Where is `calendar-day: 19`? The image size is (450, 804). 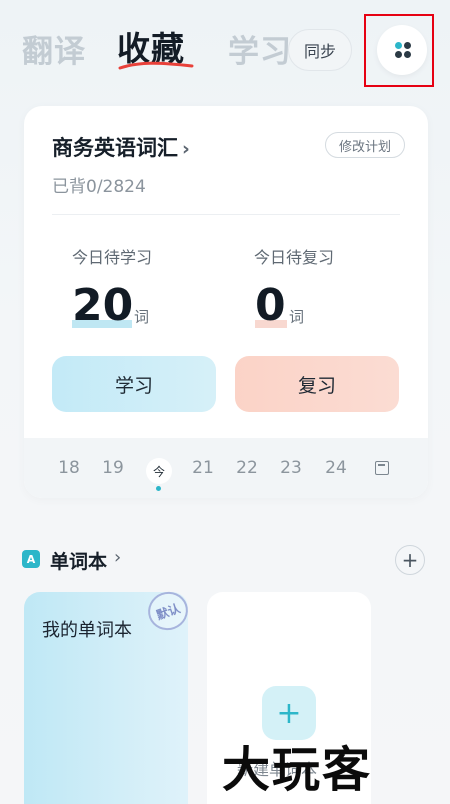 calendar-day: 19 is located at coordinates (113, 468).